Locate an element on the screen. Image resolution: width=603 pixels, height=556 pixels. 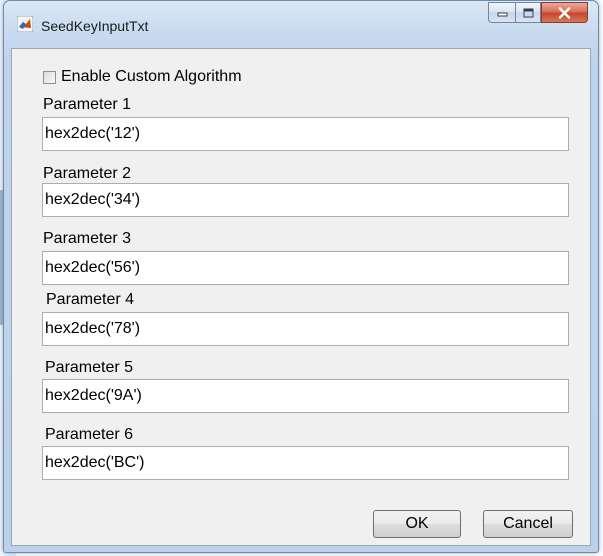
enable-custom-algorithm-label: Enable Custom Algorithm is located at coordinates (151, 76).